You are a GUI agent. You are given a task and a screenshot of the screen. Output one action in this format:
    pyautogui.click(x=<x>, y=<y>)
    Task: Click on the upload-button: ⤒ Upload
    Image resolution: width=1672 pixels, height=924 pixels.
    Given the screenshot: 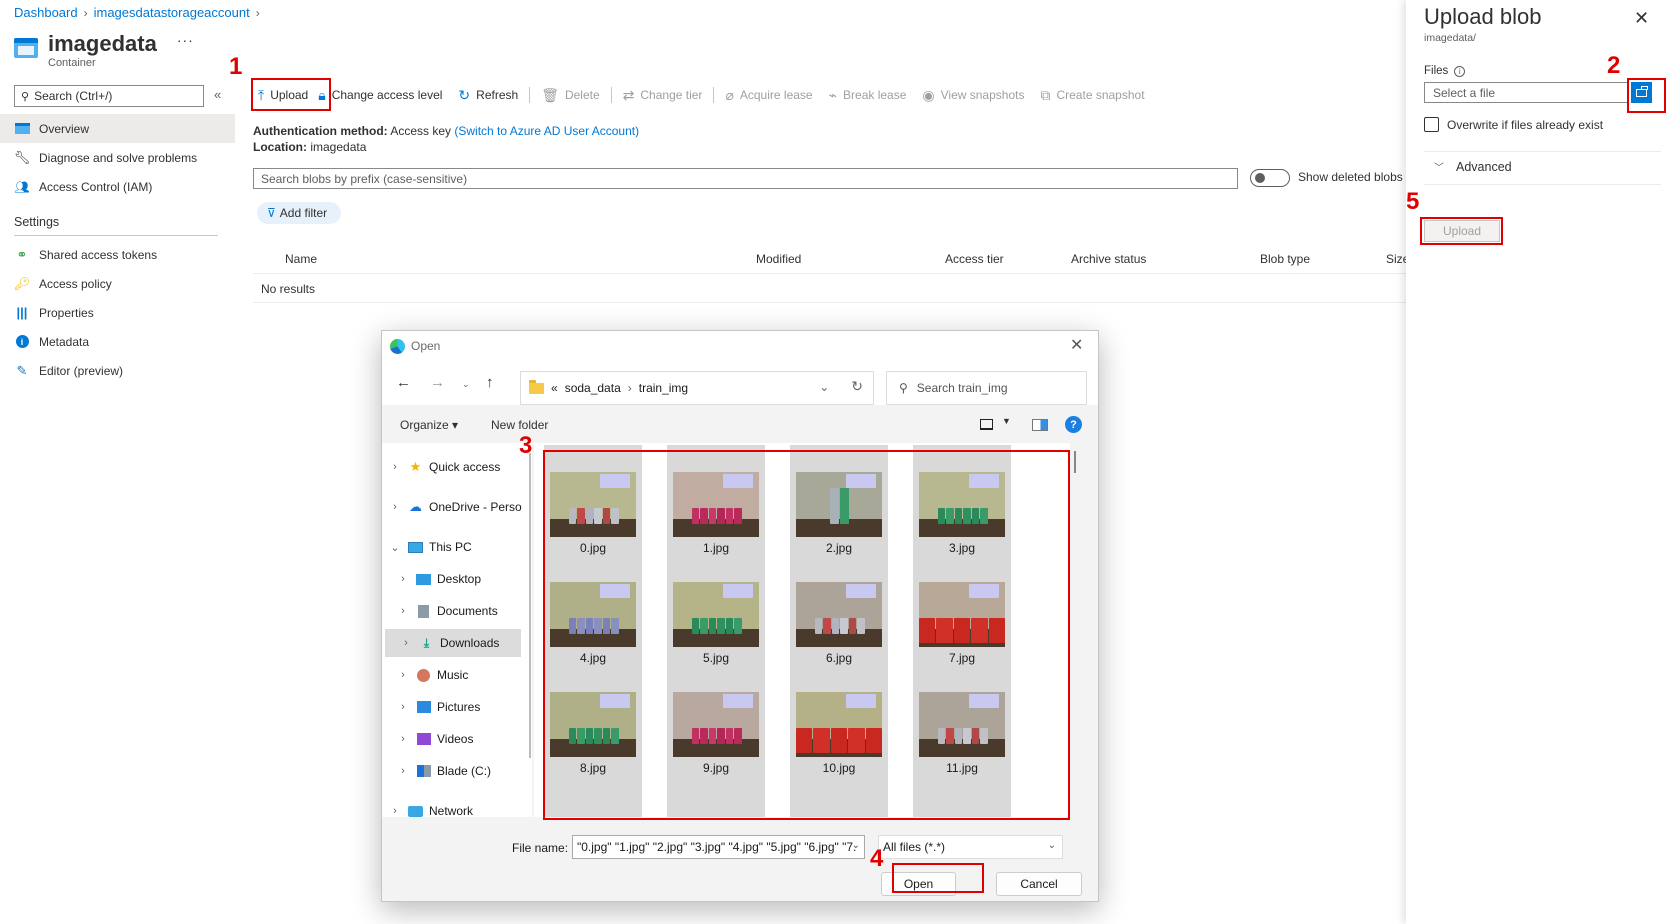 What is the action you would take?
    pyautogui.click(x=283, y=95)
    